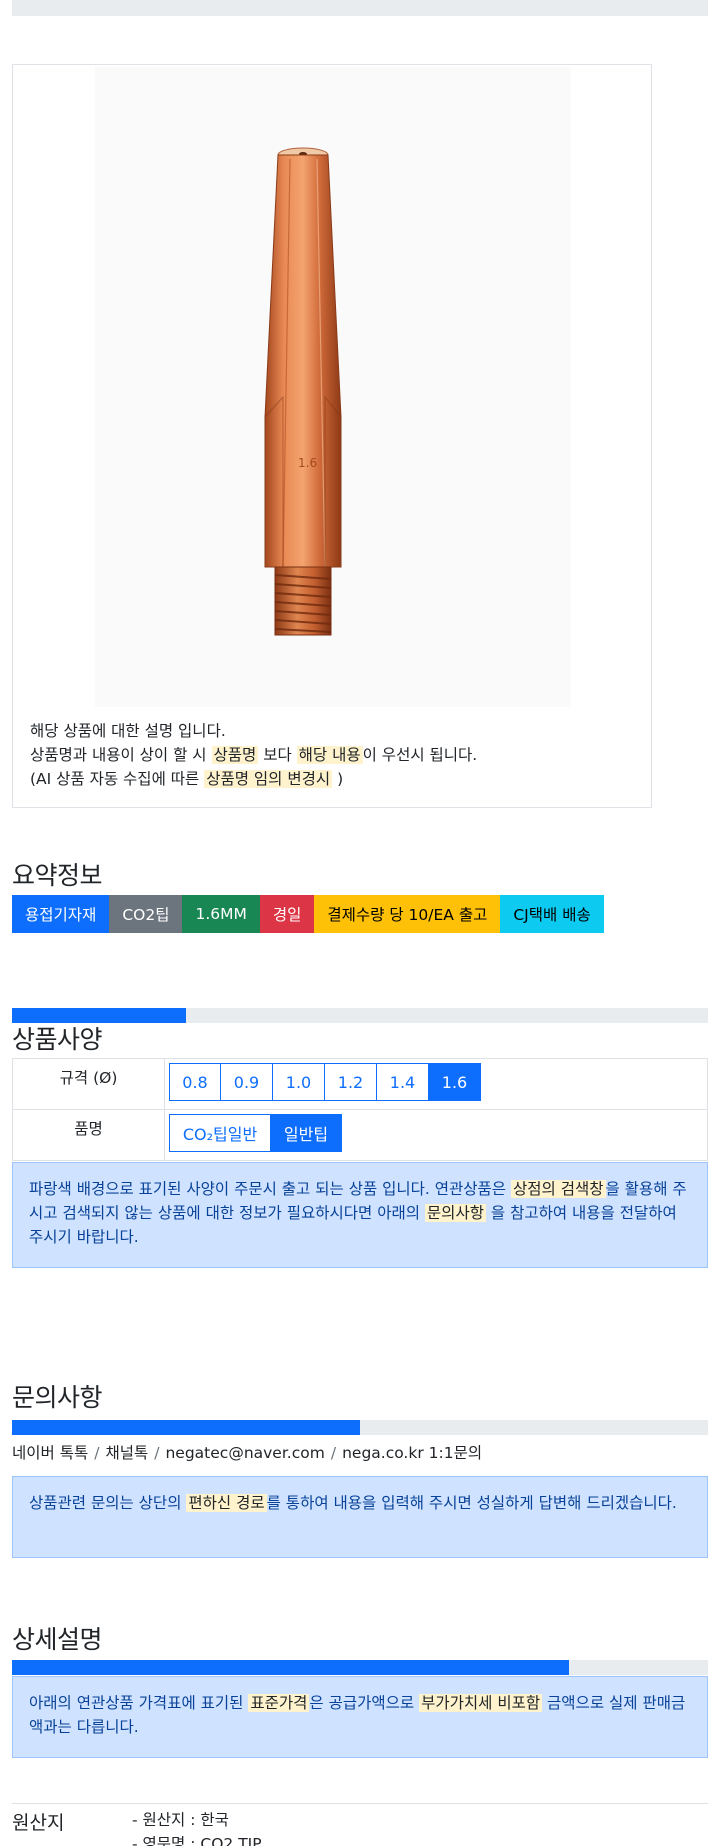 The width and height of the screenshot is (720, 1846). Describe the element at coordinates (50, 1453) in the screenshot. I see `contact-link: 네이버 톡톡` at that location.